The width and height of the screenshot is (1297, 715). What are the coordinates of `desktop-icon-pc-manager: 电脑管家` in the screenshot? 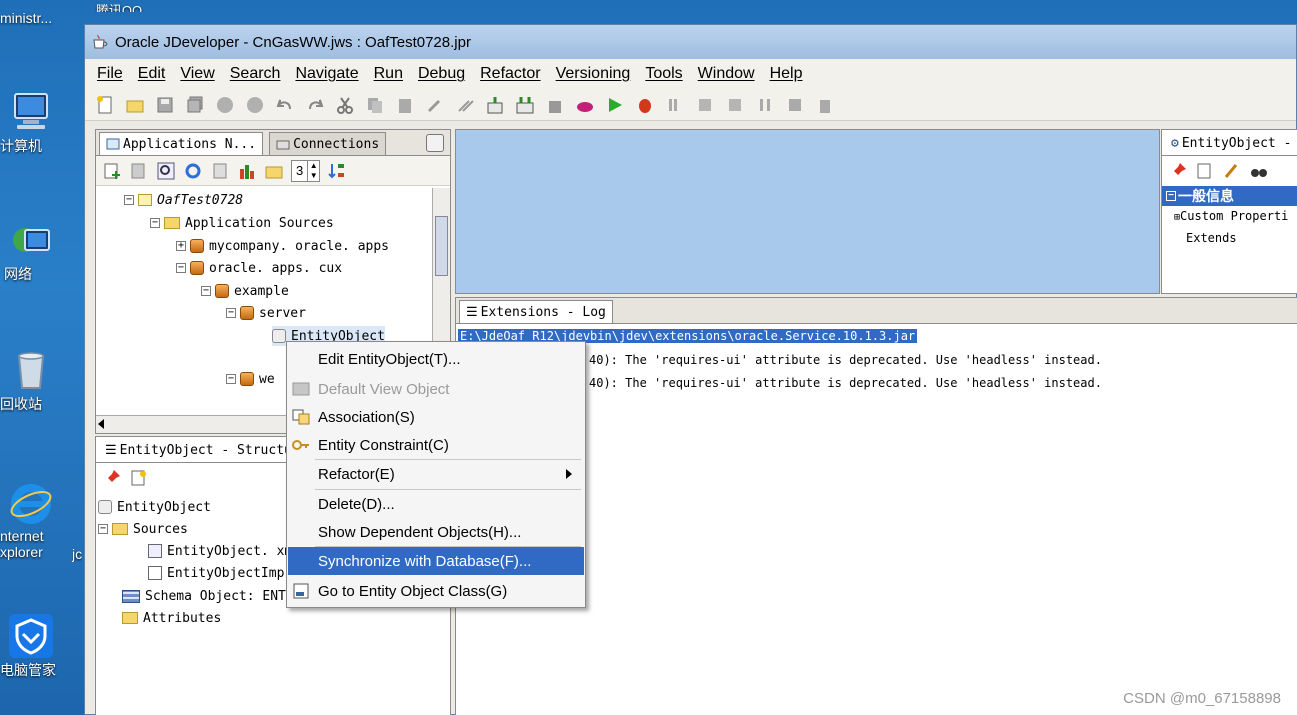 It's located at (31, 647).